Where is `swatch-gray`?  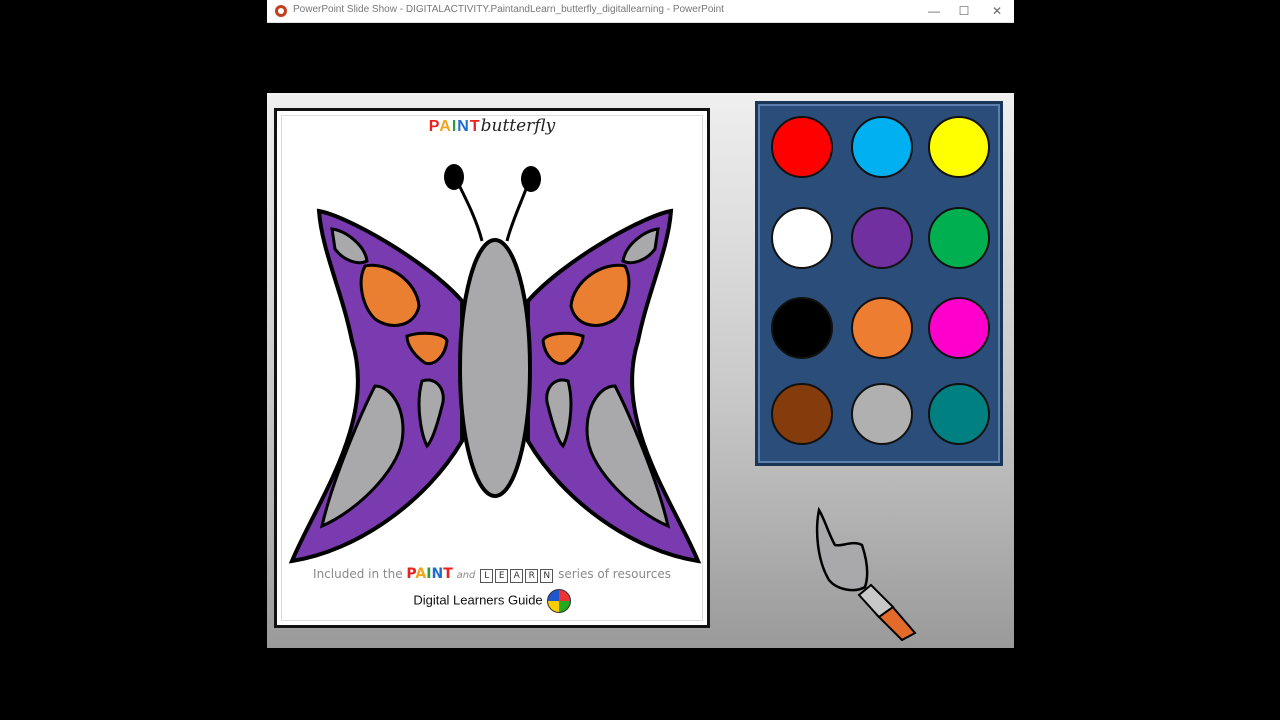
swatch-gray is located at coordinates (882, 414).